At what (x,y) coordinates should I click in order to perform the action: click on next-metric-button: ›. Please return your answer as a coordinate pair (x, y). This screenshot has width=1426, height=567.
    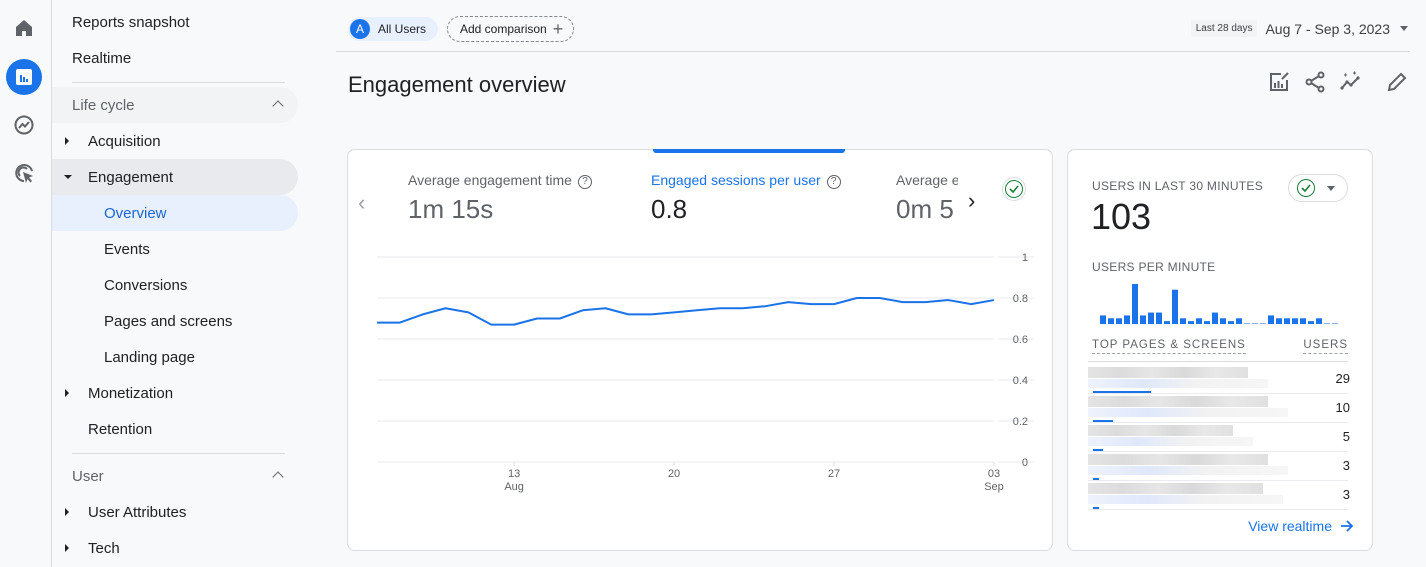
    Looking at the image, I should click on (971, 201).